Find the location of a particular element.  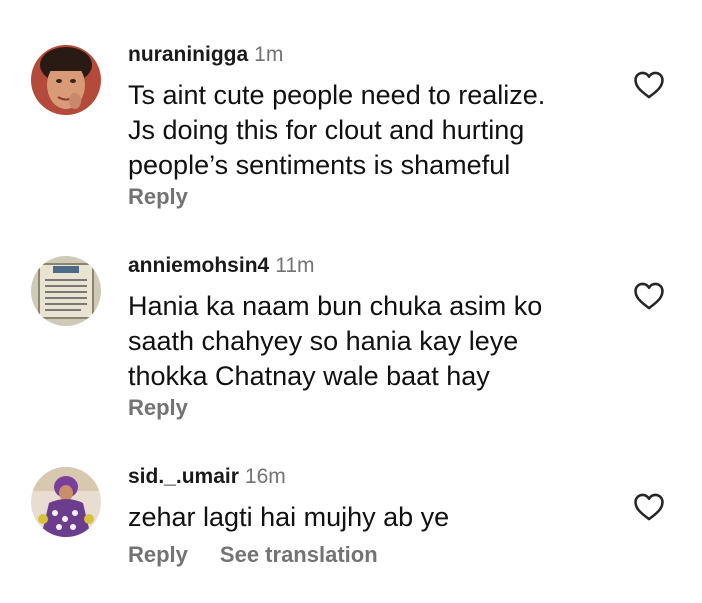

see-translation-button: See translation is located at coordinates (299, 554).